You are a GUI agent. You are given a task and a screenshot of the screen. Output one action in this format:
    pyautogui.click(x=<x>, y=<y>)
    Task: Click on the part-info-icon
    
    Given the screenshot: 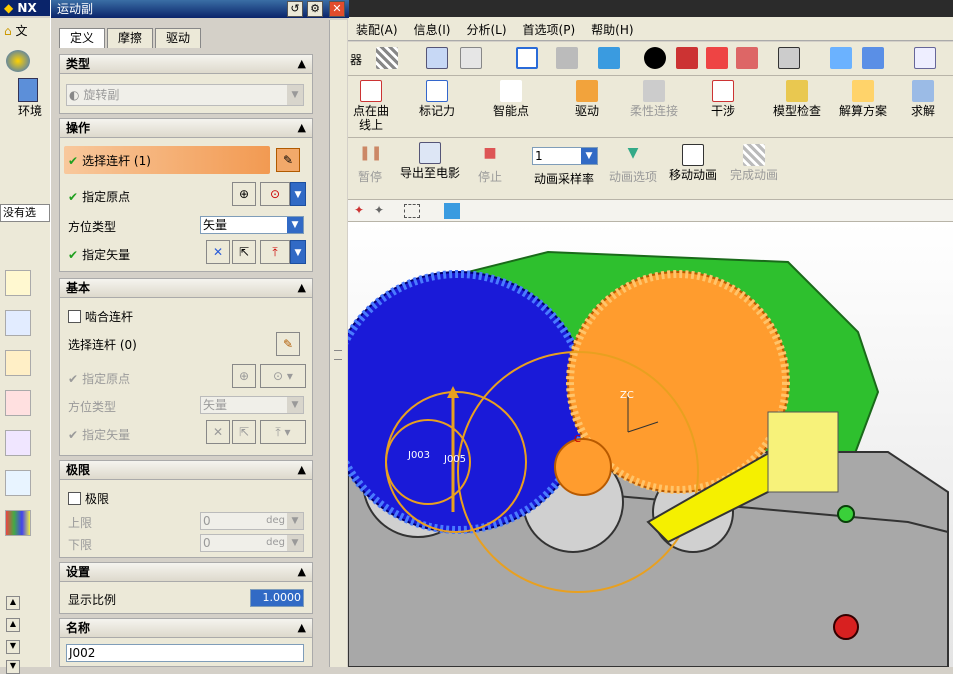 What is the action you would take?
    pyautogui.click(x=437, y=58)
    